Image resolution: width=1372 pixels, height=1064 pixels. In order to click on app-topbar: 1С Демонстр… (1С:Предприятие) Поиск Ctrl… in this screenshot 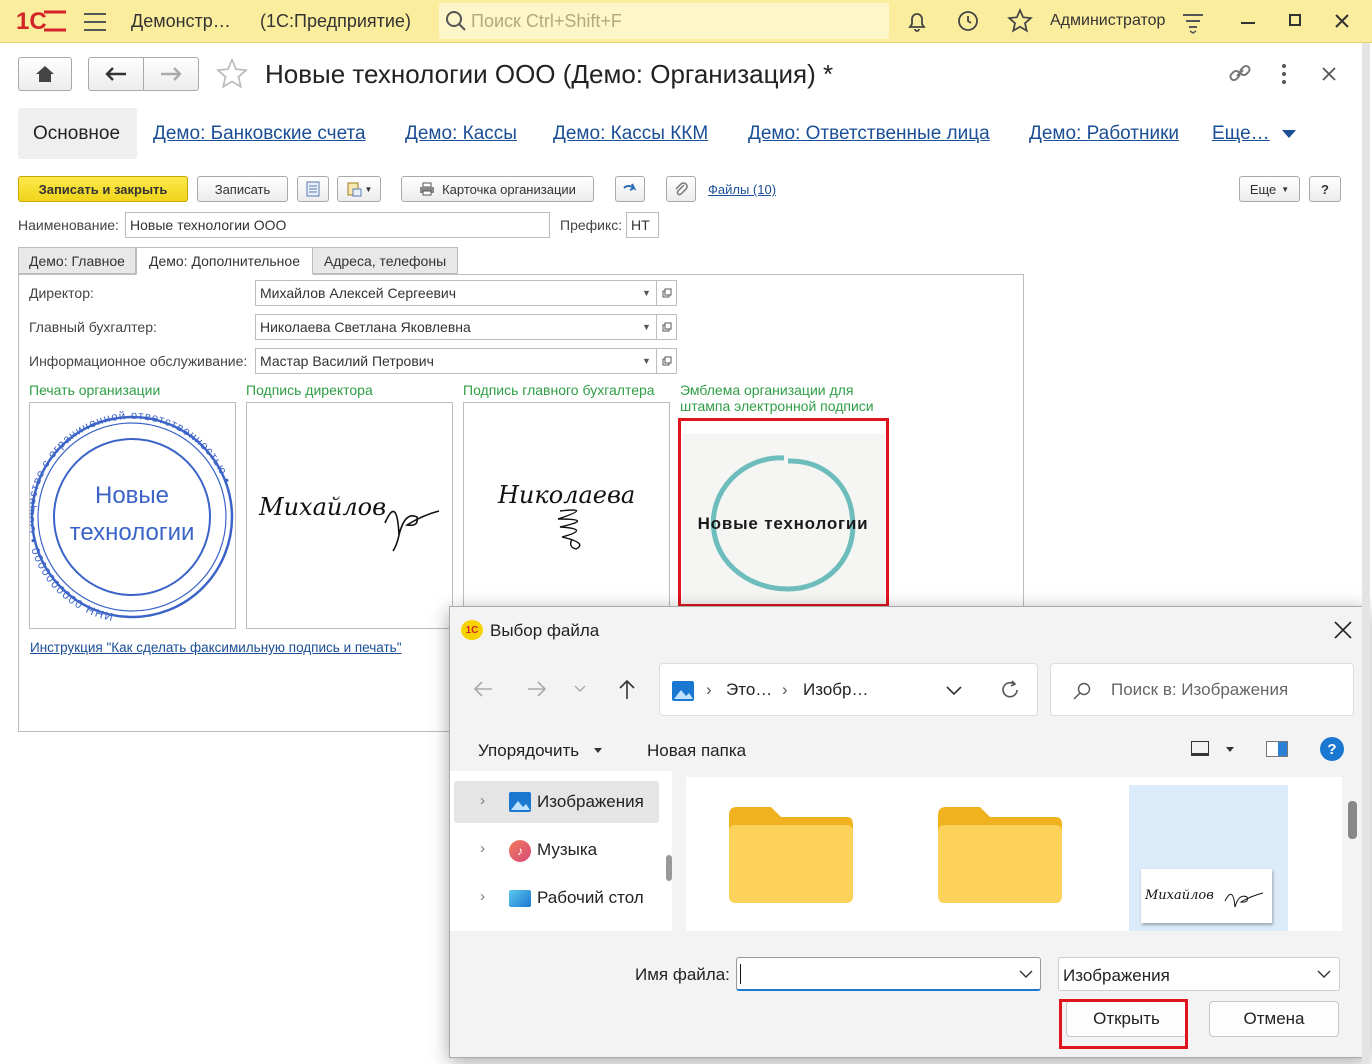, I will do `click(686, 21)`.